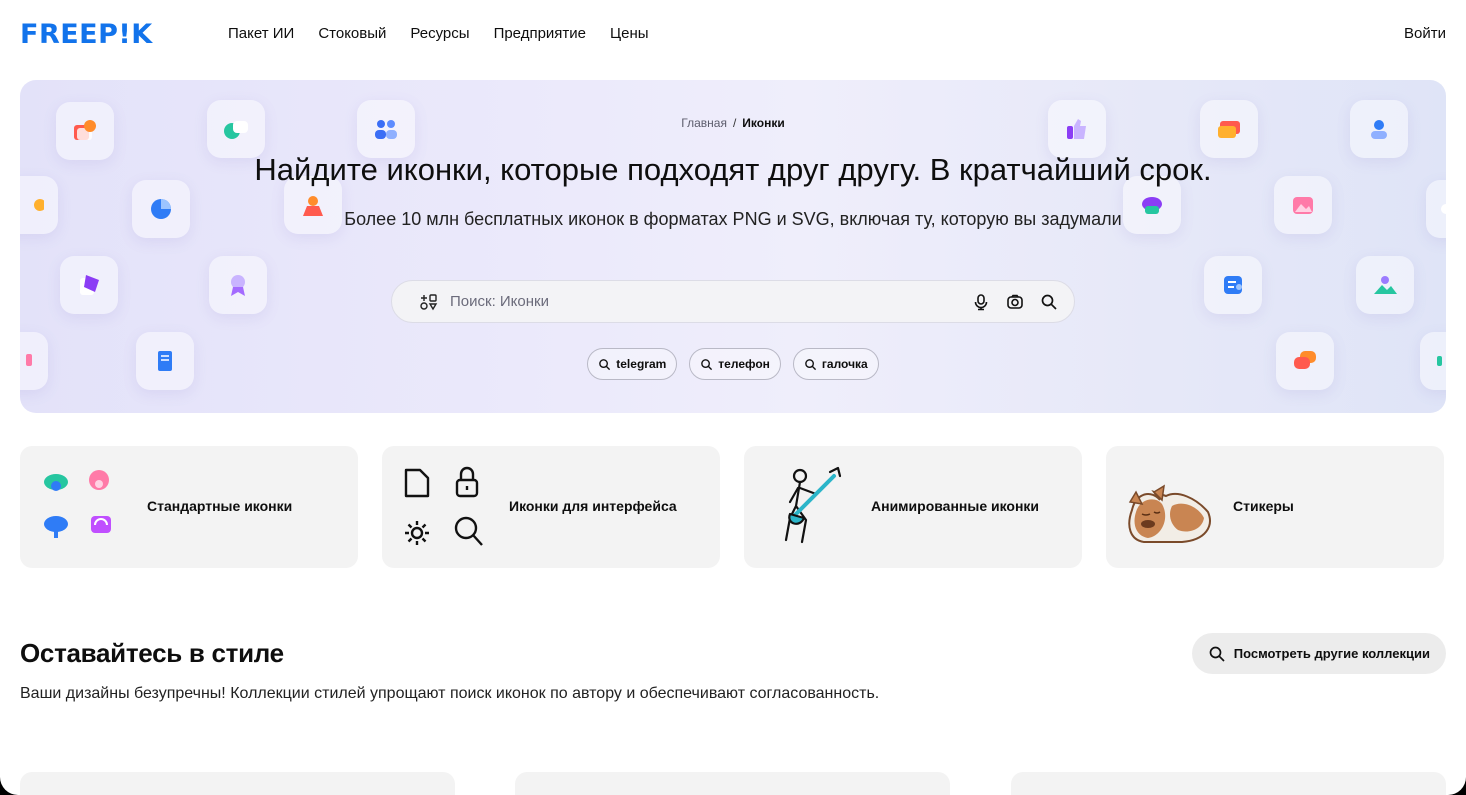 The image size is (1466, 795). What do you see at coordinates (220, 506) in the screenshot?
I see `category-label: Стандартные иконки` at bounding box center [220, 506].